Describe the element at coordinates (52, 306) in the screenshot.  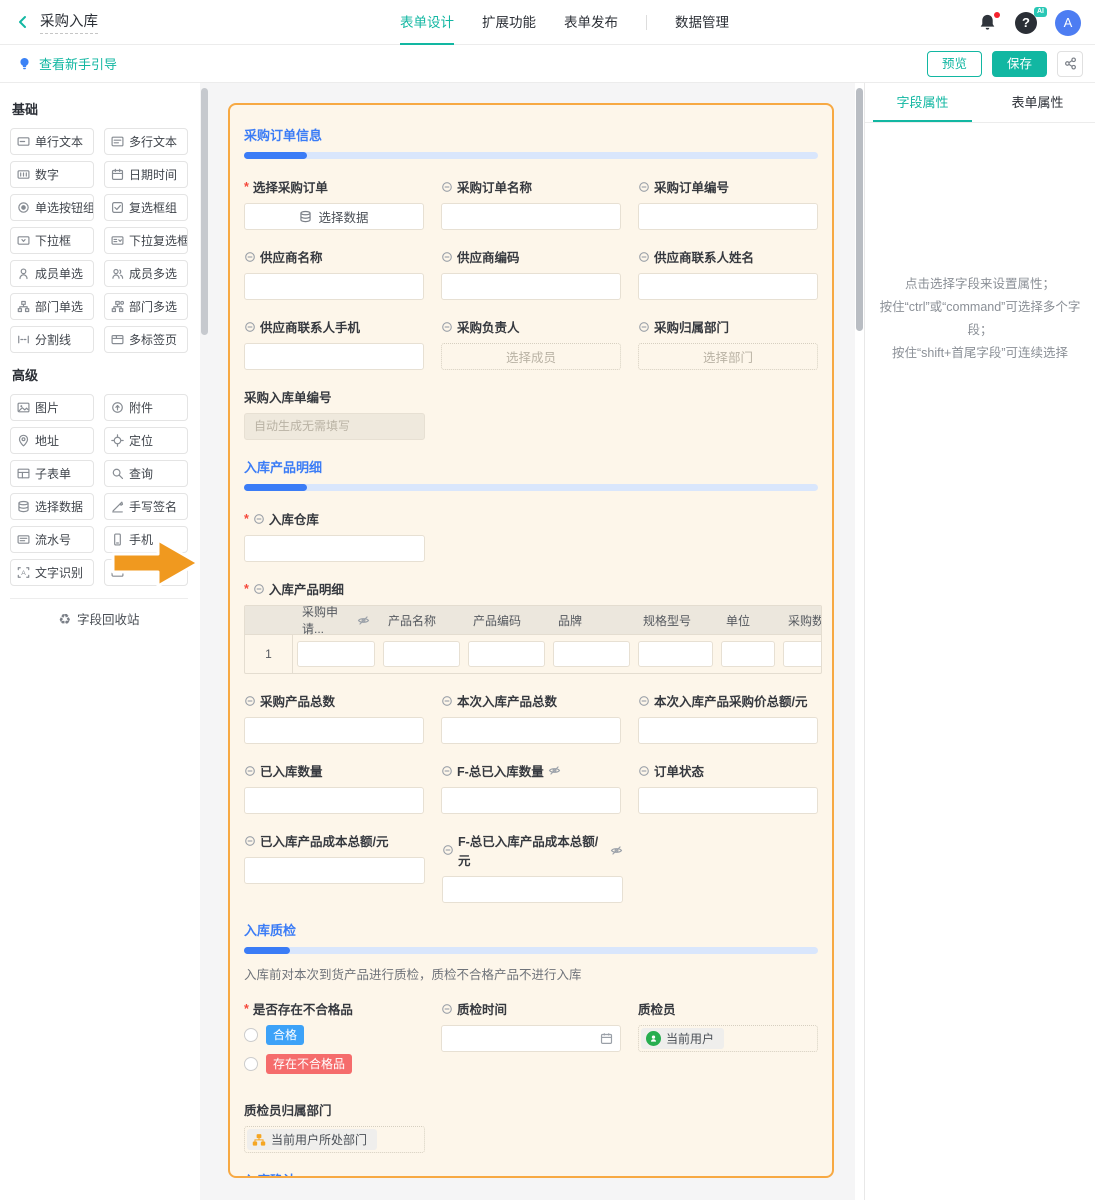
I see `sidebar-item-部门单选: 部门单选` at that location.